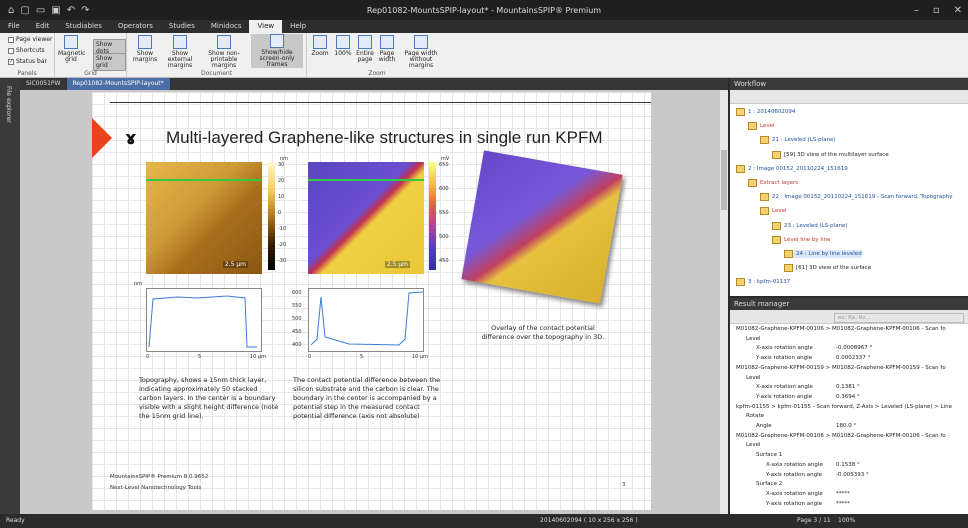  I want to click on maximize-icon: ▫, so click(936, 10).